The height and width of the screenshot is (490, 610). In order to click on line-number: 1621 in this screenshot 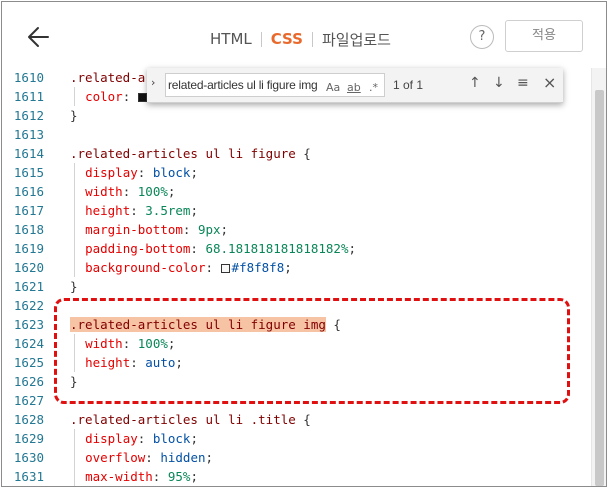, I will do `click(28, 286)`.